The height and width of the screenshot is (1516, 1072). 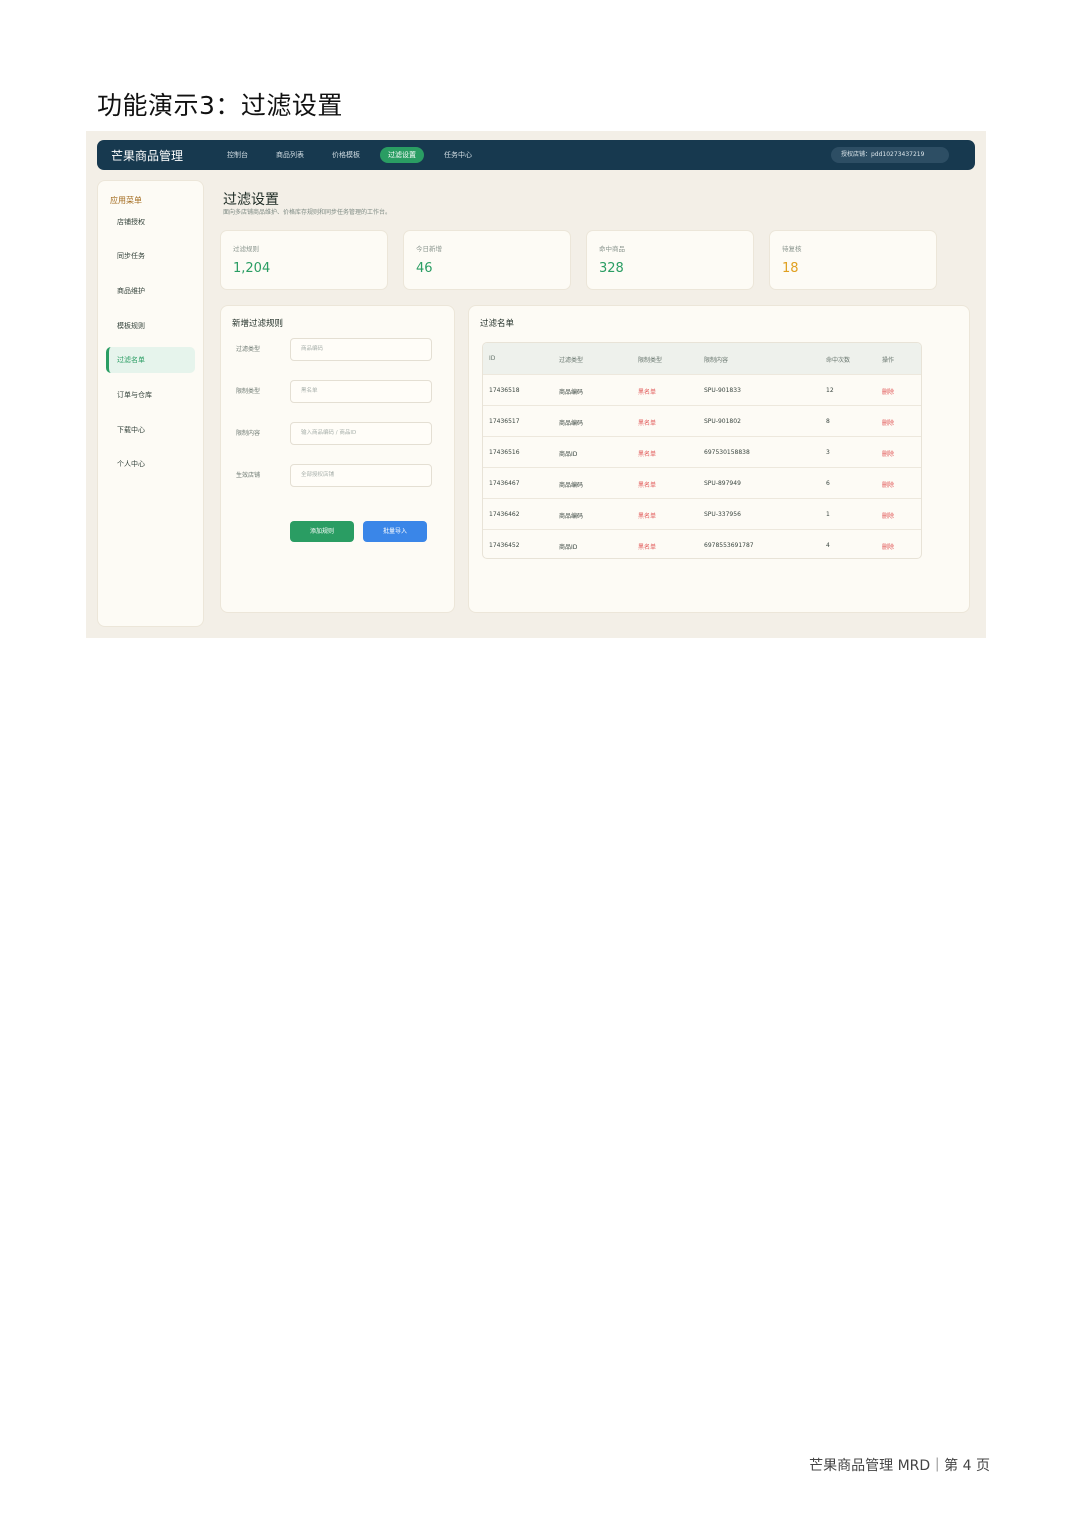 What do you see at coordinates (150, 326) in the screenshot?
I see `sidebar-item-template-rules: 模板规则` at bounding box center [150, 326].